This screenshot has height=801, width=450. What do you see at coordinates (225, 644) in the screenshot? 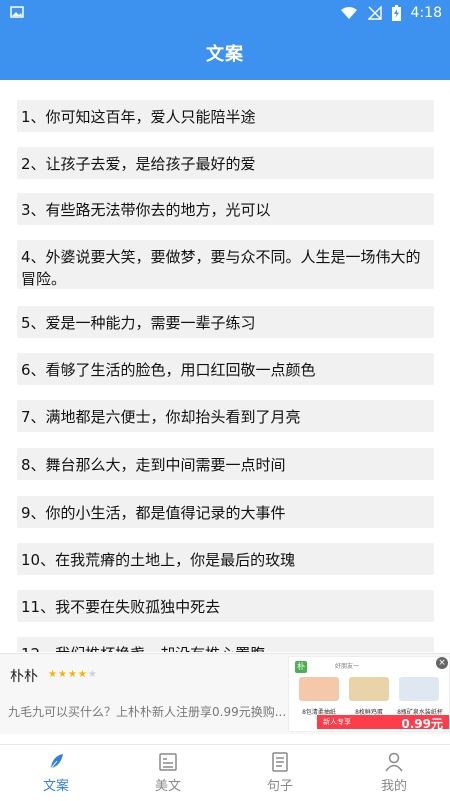
I see `list-item: 12、我们推杯换盏，却没有推心置腹` at bounding box center [225, 644].